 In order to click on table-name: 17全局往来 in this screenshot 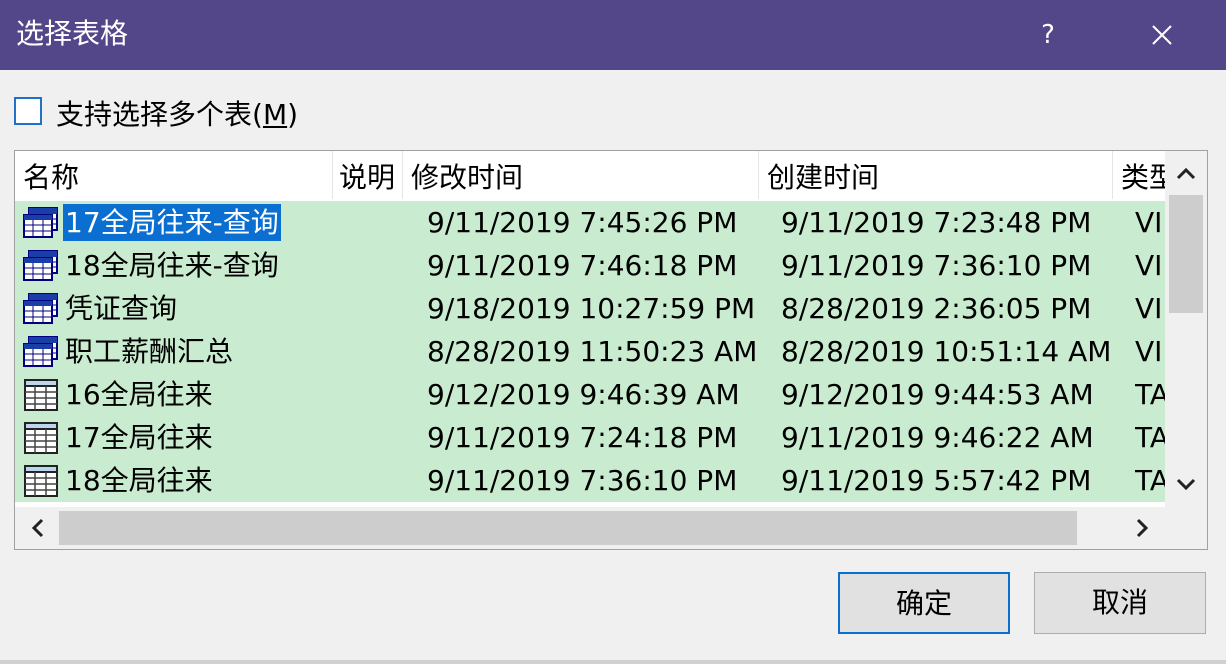, I will do `click(139, 437)`.